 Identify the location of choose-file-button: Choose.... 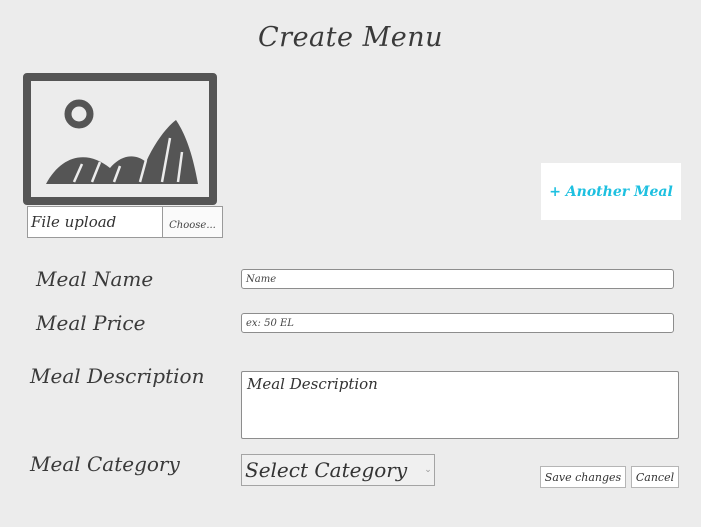
(192, 222).